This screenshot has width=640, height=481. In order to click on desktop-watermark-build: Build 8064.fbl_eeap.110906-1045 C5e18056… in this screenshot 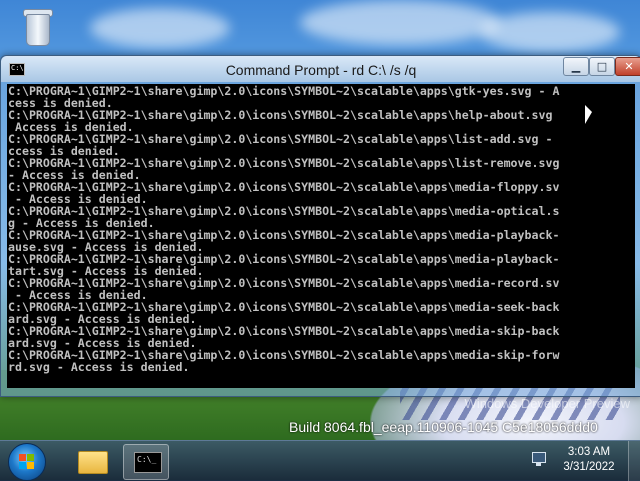, I will do `click(443, 427)`.